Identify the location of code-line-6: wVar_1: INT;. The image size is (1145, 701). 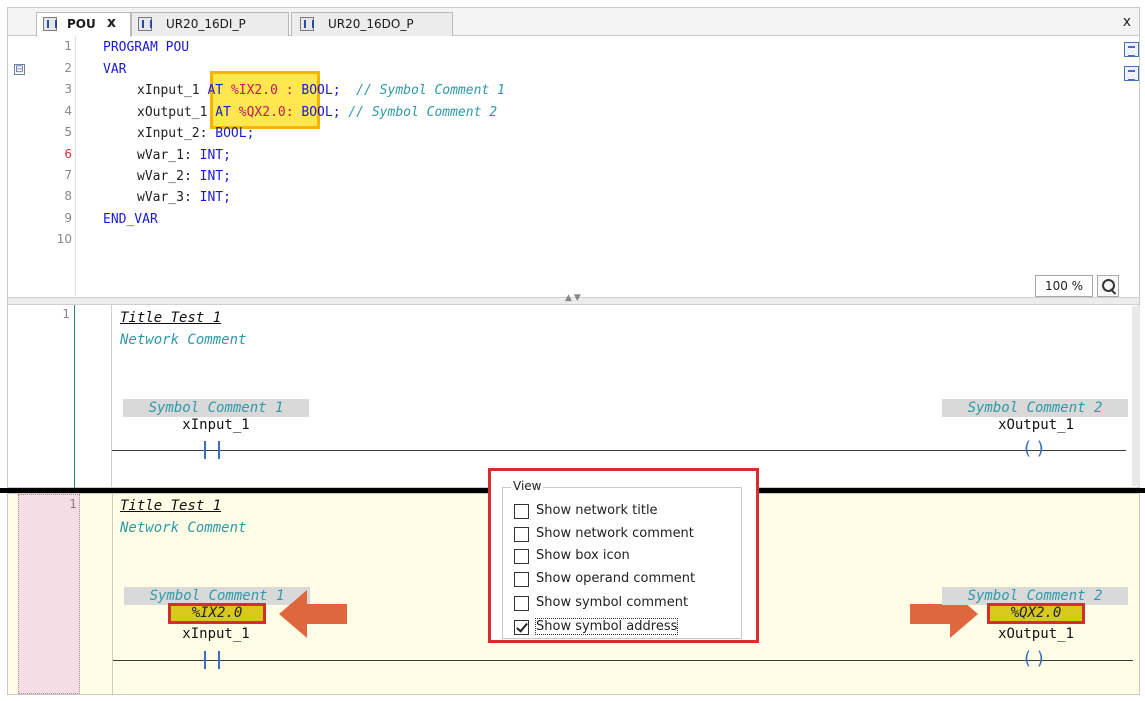
(184, 155).